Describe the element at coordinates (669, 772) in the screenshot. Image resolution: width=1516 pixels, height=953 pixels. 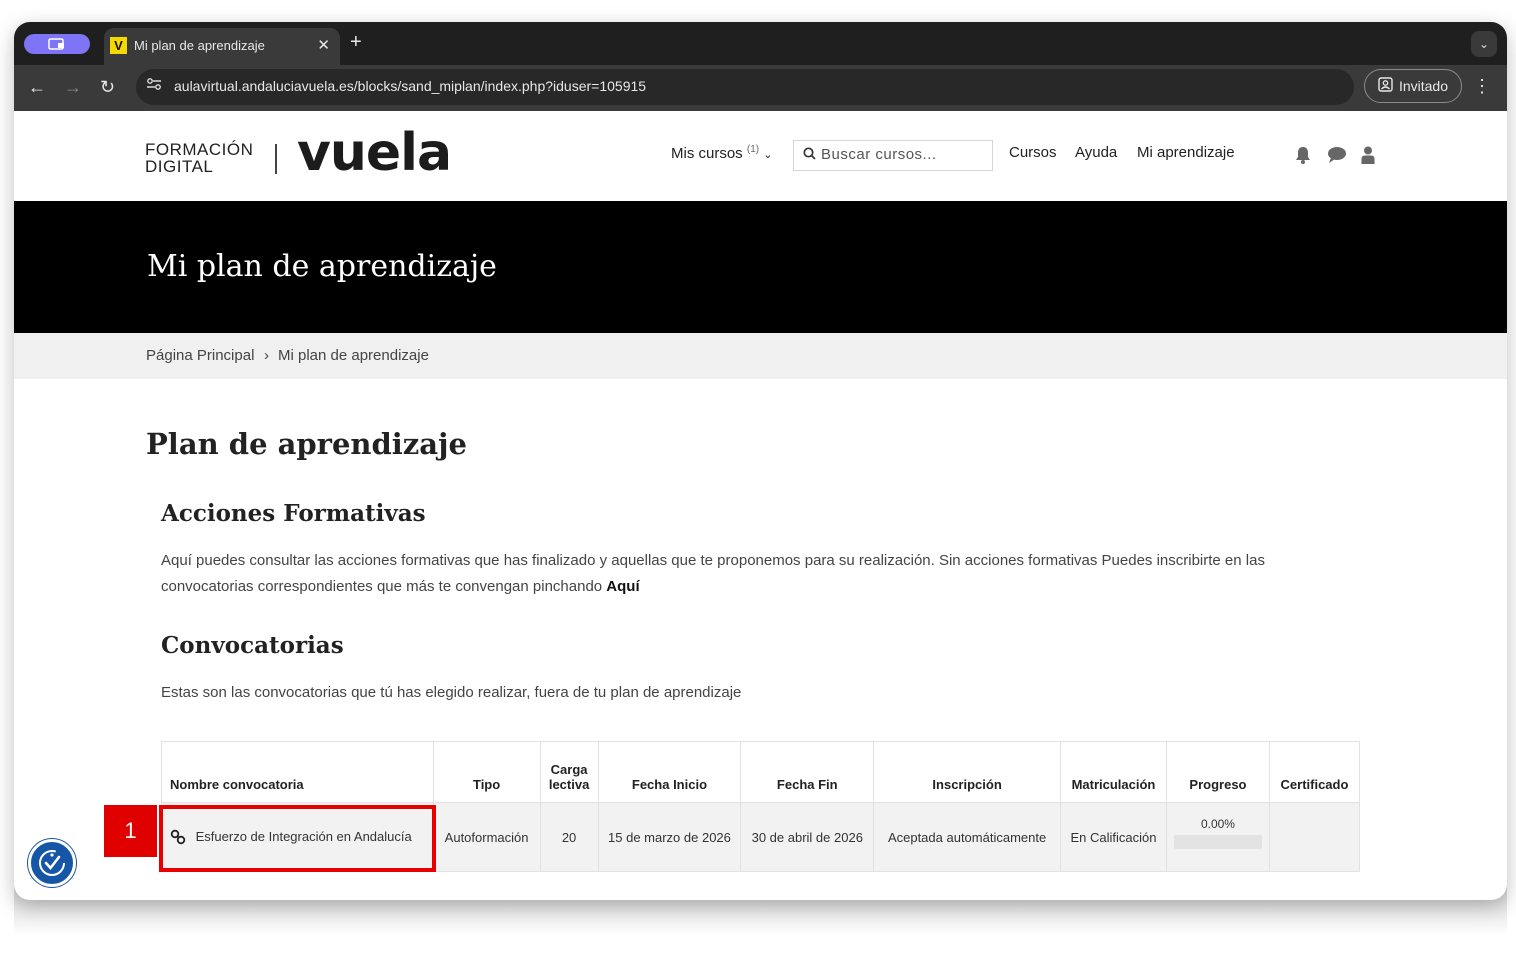
I see `col-fecha-inicio: Fecha Inicio` at that location.